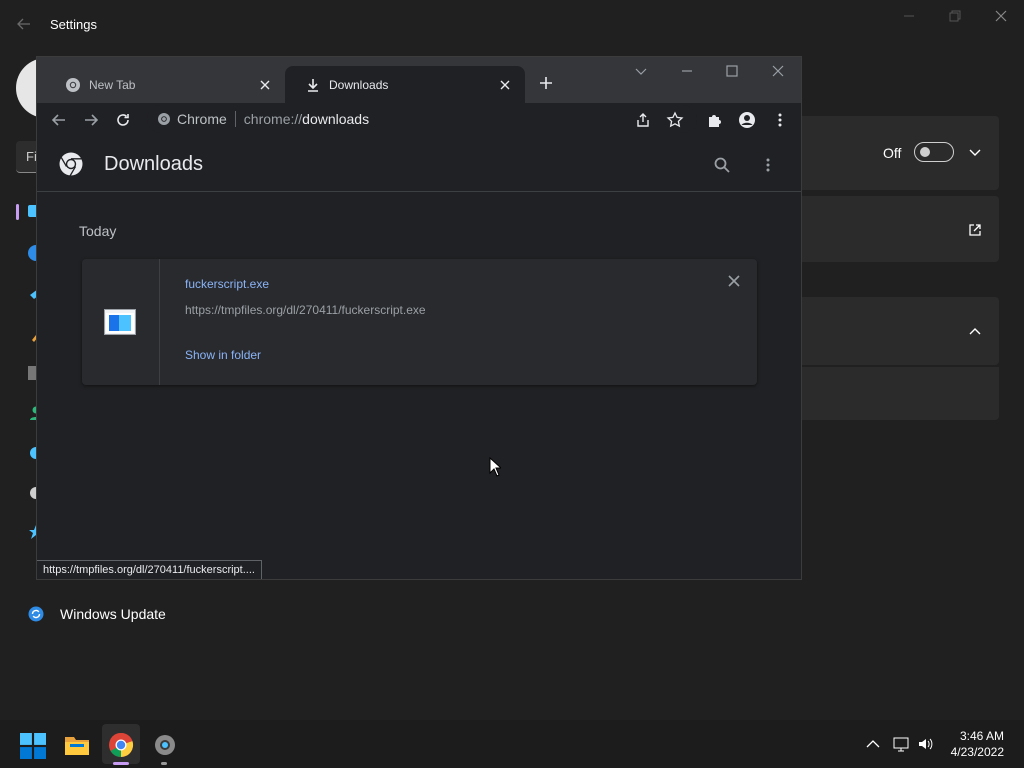 The image size is (1024, 768). Describe the element at coordinates (113, 614) in the screenshot. I see `sidebar-item-label: Windows Update` at that location.